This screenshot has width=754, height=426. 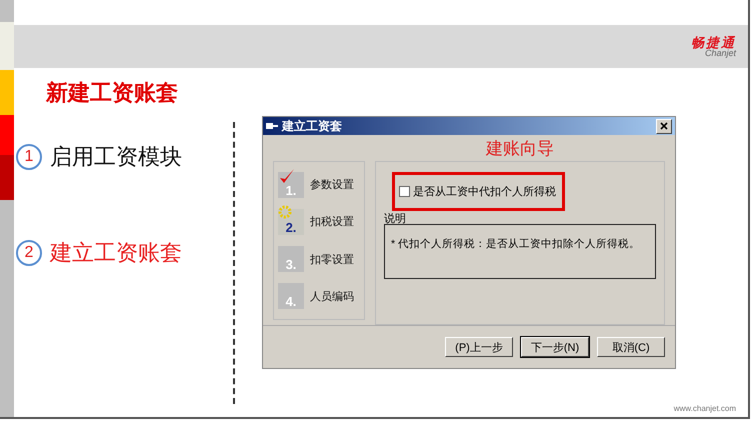 What do you see at coordinates (720, 53) in the screenshot?
I see `logo-subtext: Chanjet` at bounding box center [720, 53].